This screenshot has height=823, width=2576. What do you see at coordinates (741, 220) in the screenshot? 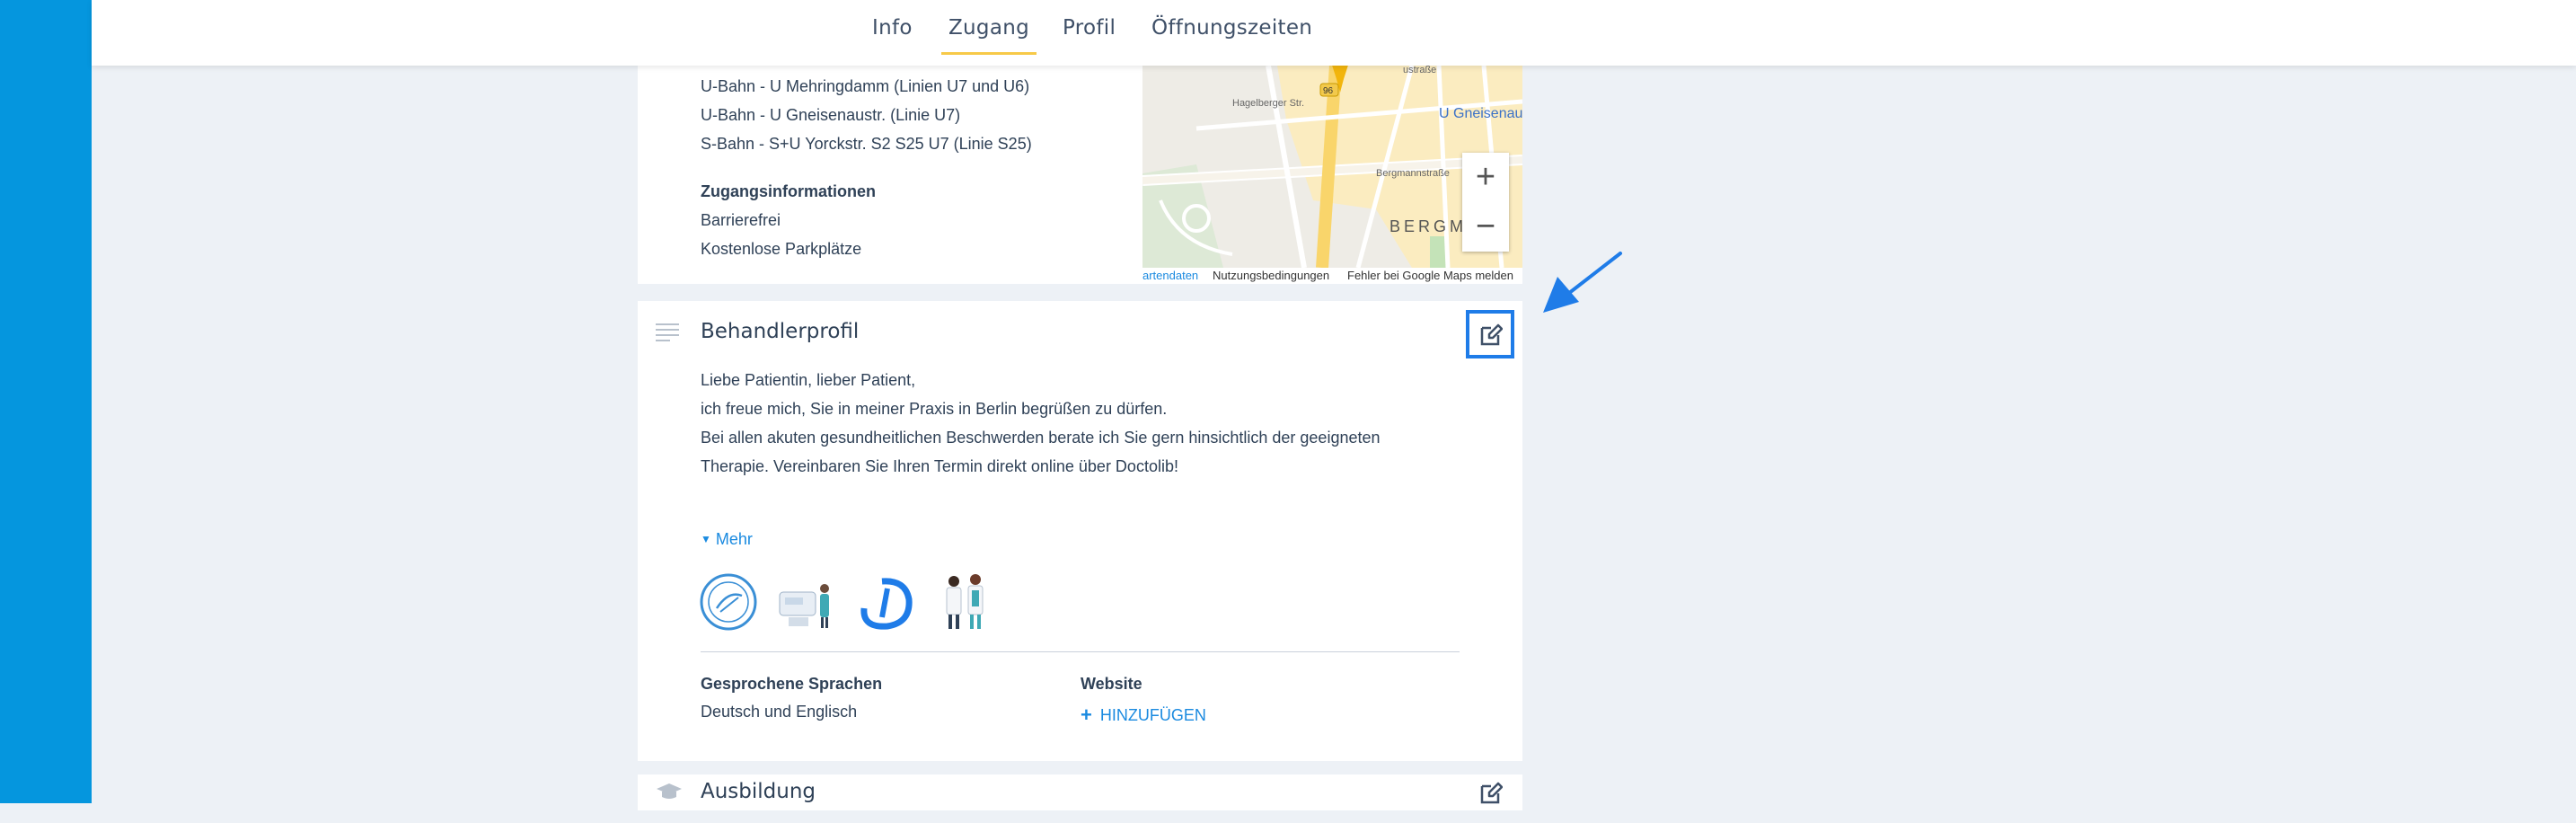
I see `access-info-item: Barrierefrei` at bounding box center [741, 220].